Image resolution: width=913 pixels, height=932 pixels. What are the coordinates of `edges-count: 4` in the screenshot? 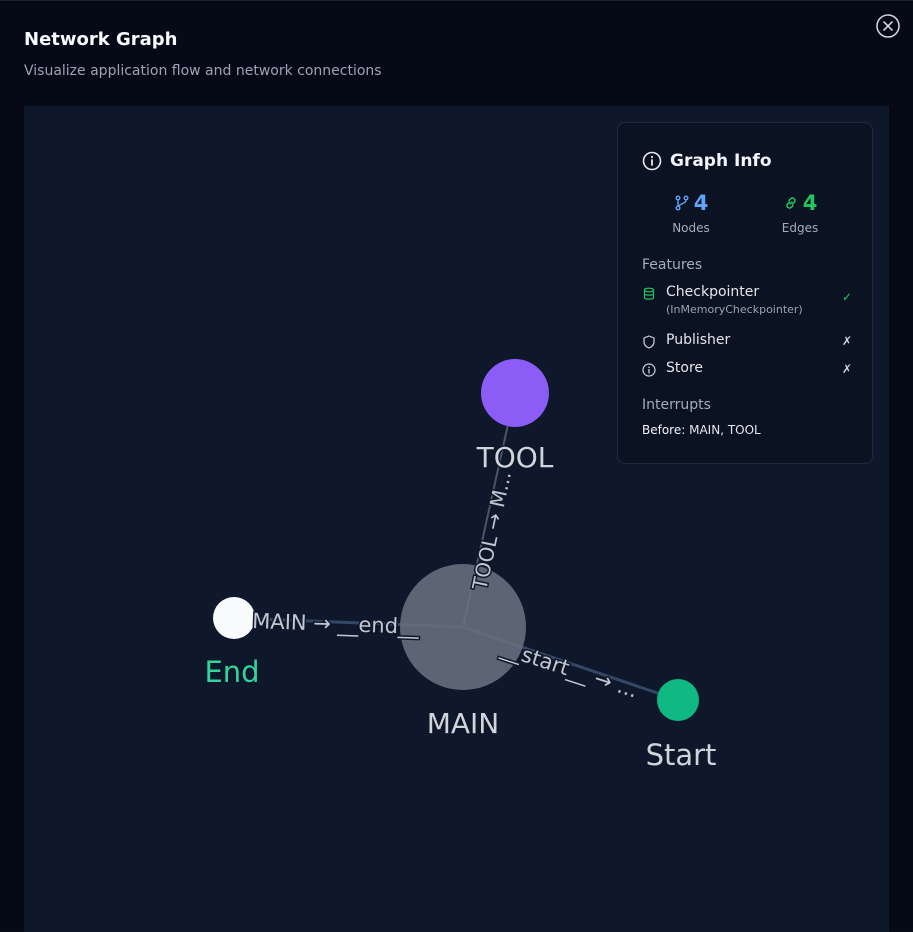 It's located at (810, 203).